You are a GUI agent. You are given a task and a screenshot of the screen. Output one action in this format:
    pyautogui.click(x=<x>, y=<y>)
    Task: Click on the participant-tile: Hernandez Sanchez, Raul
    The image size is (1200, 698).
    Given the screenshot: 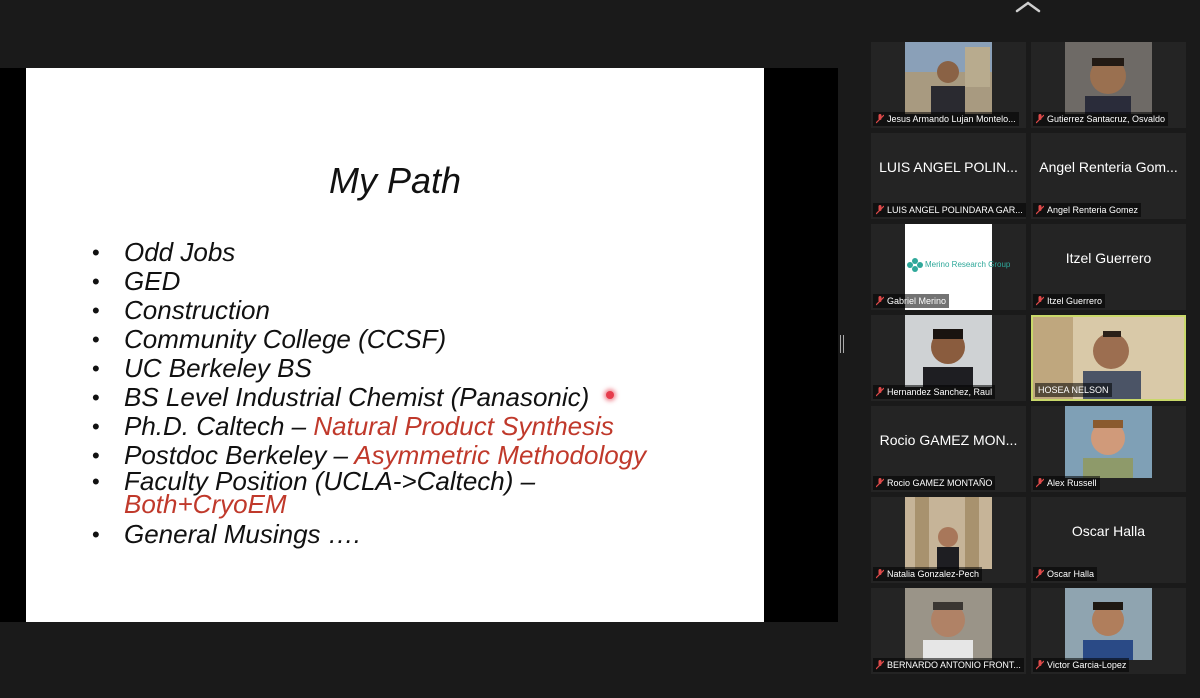 What is the action you would take?
    pyautogui.click(x=948, y=358)
    